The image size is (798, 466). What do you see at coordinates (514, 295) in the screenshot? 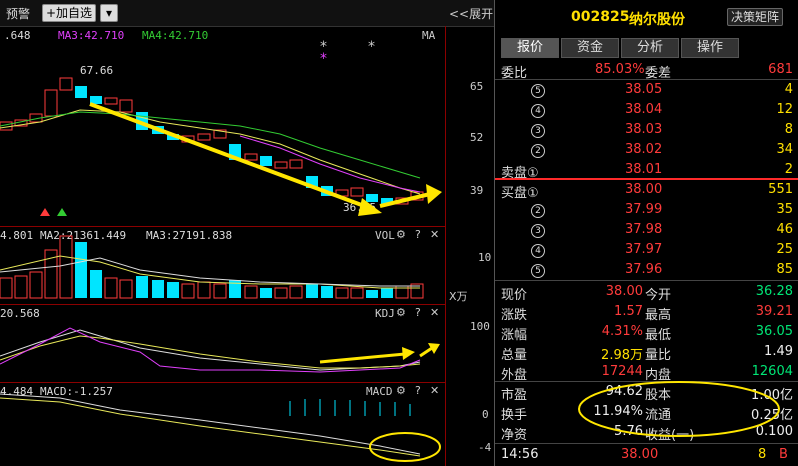
I see `stat-label: 现价` at bounding box center [514, 295].